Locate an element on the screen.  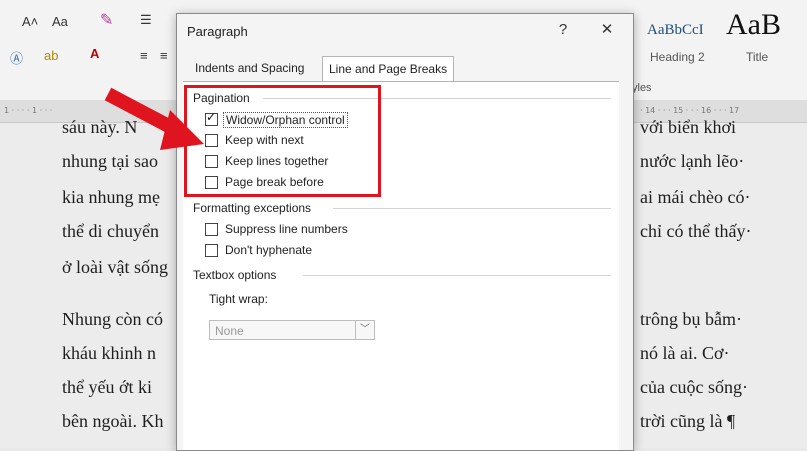
dont-hyphenate-checkbox is located at coordinates (211, 250).